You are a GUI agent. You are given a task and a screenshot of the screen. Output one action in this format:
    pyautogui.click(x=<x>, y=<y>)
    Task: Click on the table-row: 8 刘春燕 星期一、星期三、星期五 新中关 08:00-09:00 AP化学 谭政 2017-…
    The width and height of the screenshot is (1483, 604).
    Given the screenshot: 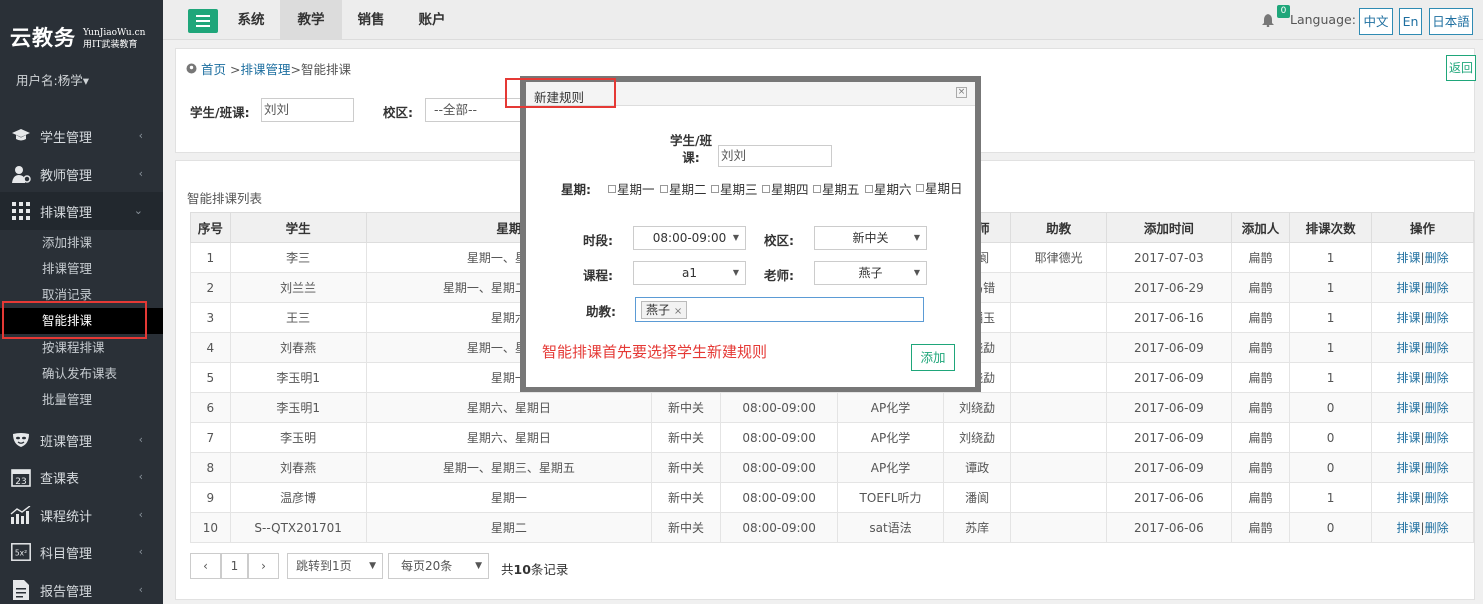 What is the action you would take?
    pyautogui.click(x=832, y=467)
    